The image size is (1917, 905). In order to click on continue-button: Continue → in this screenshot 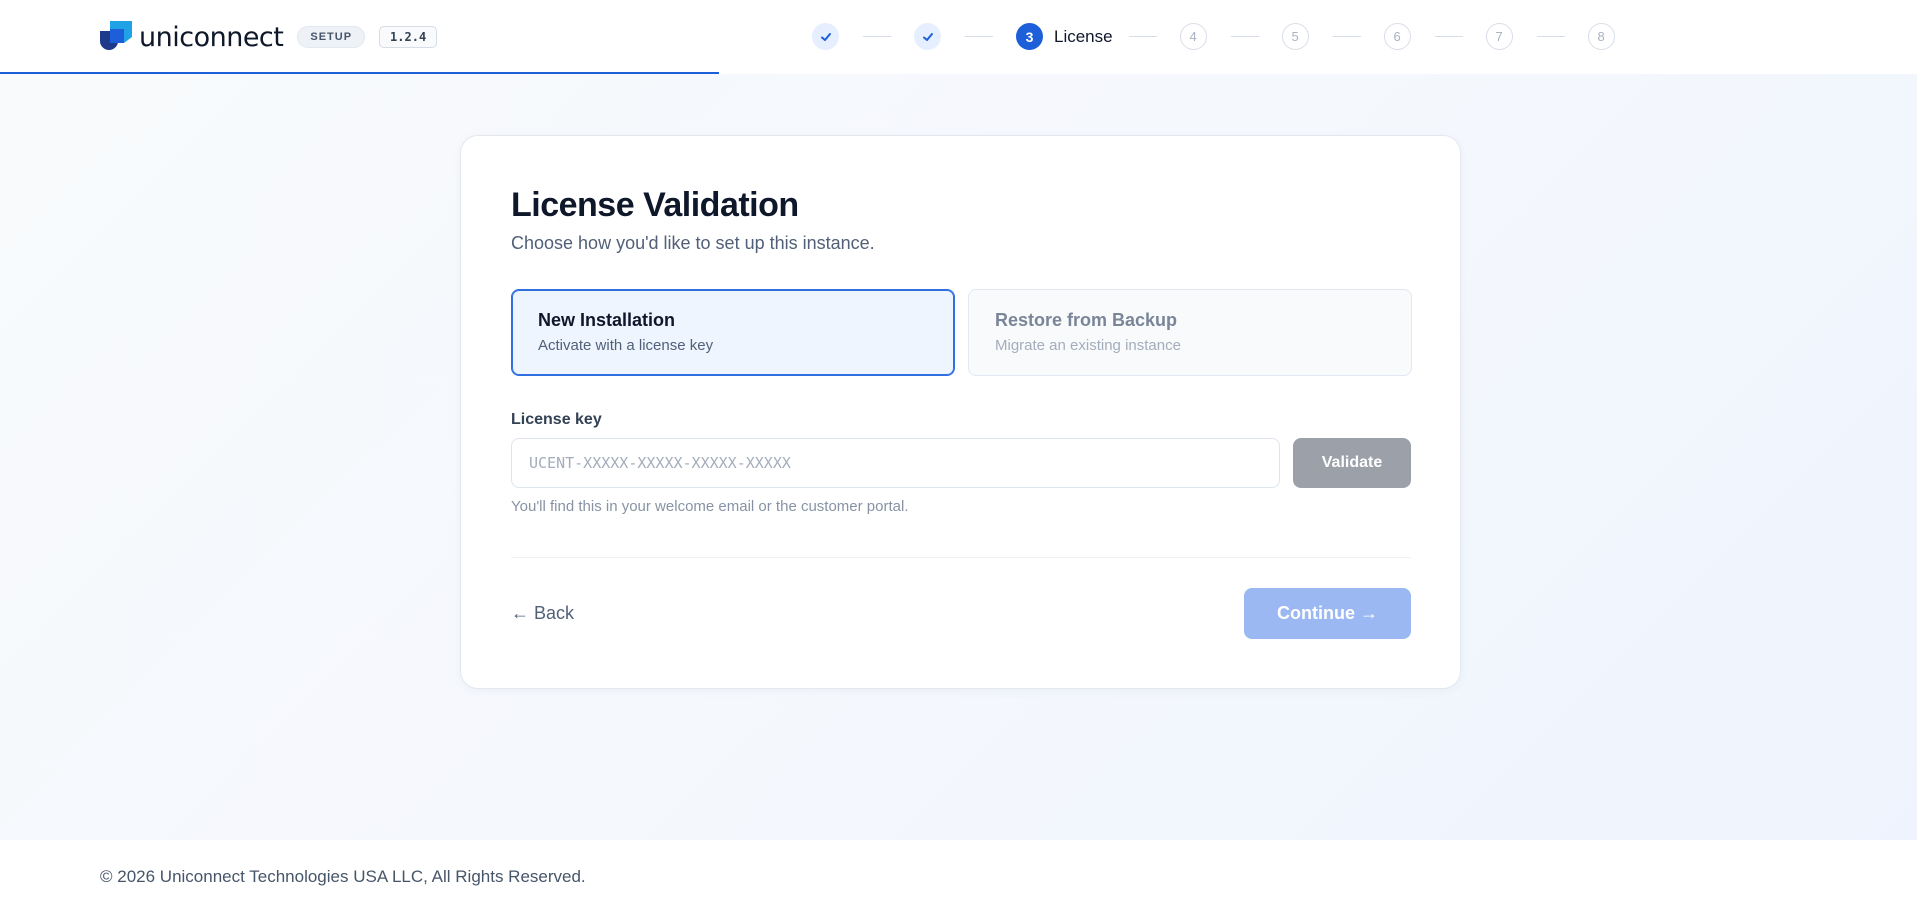, I will do `click(1327, 613)`.